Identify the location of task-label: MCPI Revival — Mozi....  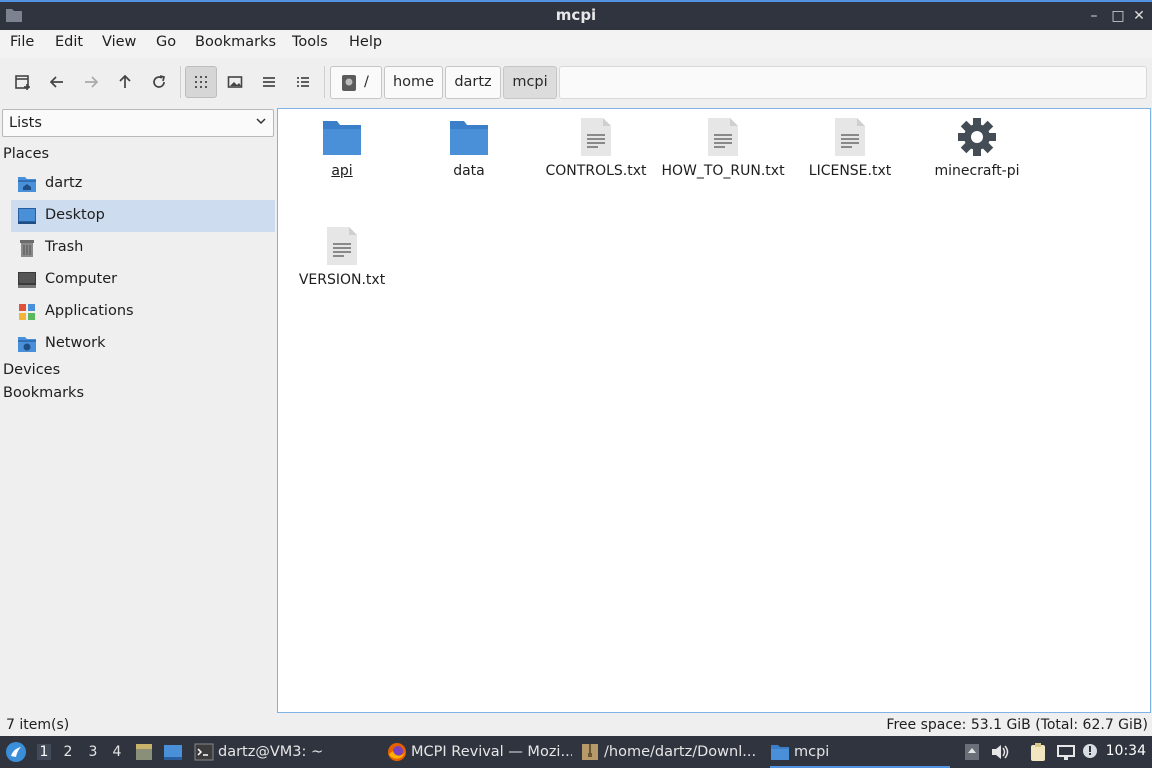
(491, 752).